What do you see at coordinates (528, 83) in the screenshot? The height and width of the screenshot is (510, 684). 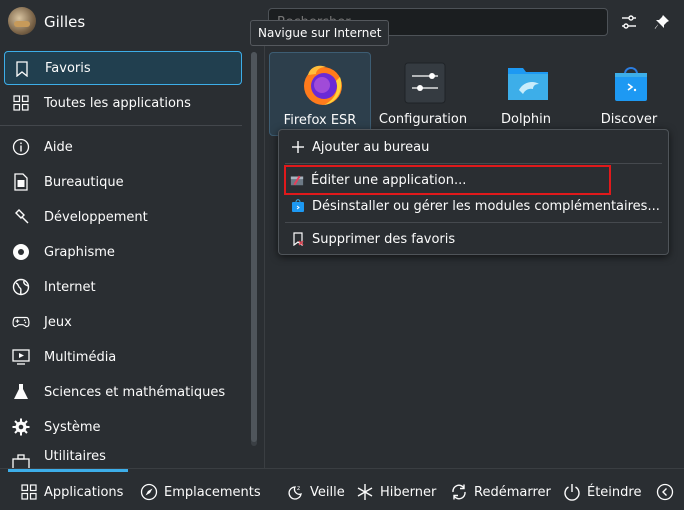 I see `dolphin-folder-icon` at bounding box center [528, 83].